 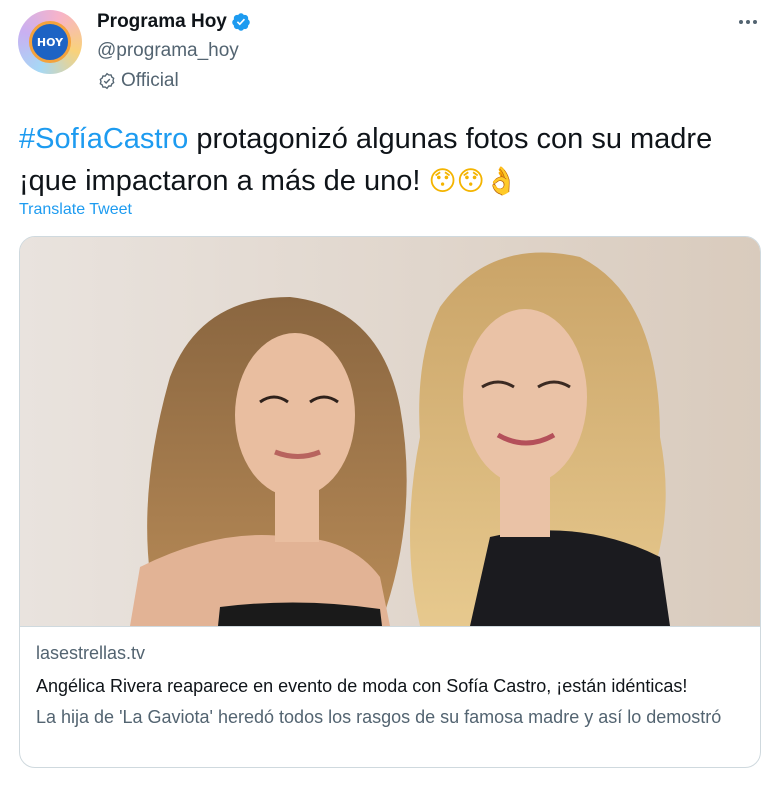 What do you see at coordinates (473, 181) in the screenshot?
I see `emoji-icons: 😯😯👌` at bounding box center [473, 181].